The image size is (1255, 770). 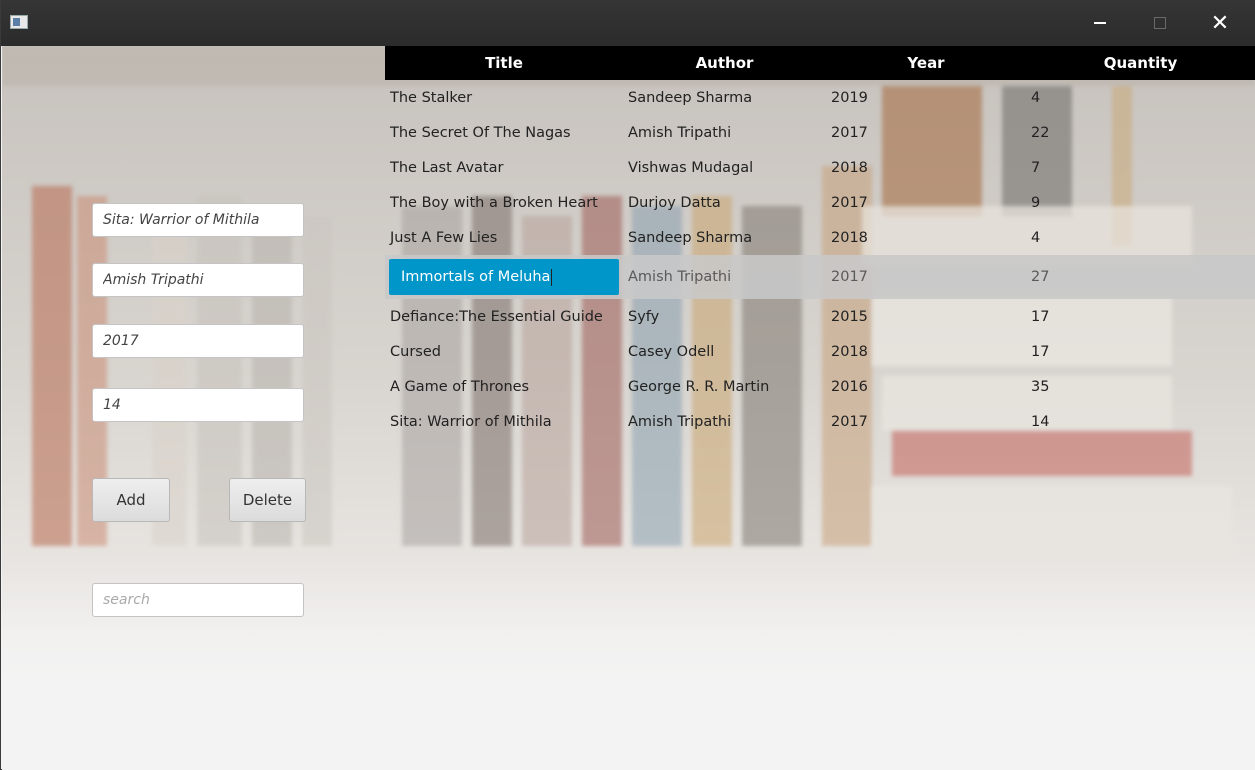 What do you see at coordinates (926, 98) in the screenshot?
I see `cell-year: 2019` at bounding box center [926, 98].